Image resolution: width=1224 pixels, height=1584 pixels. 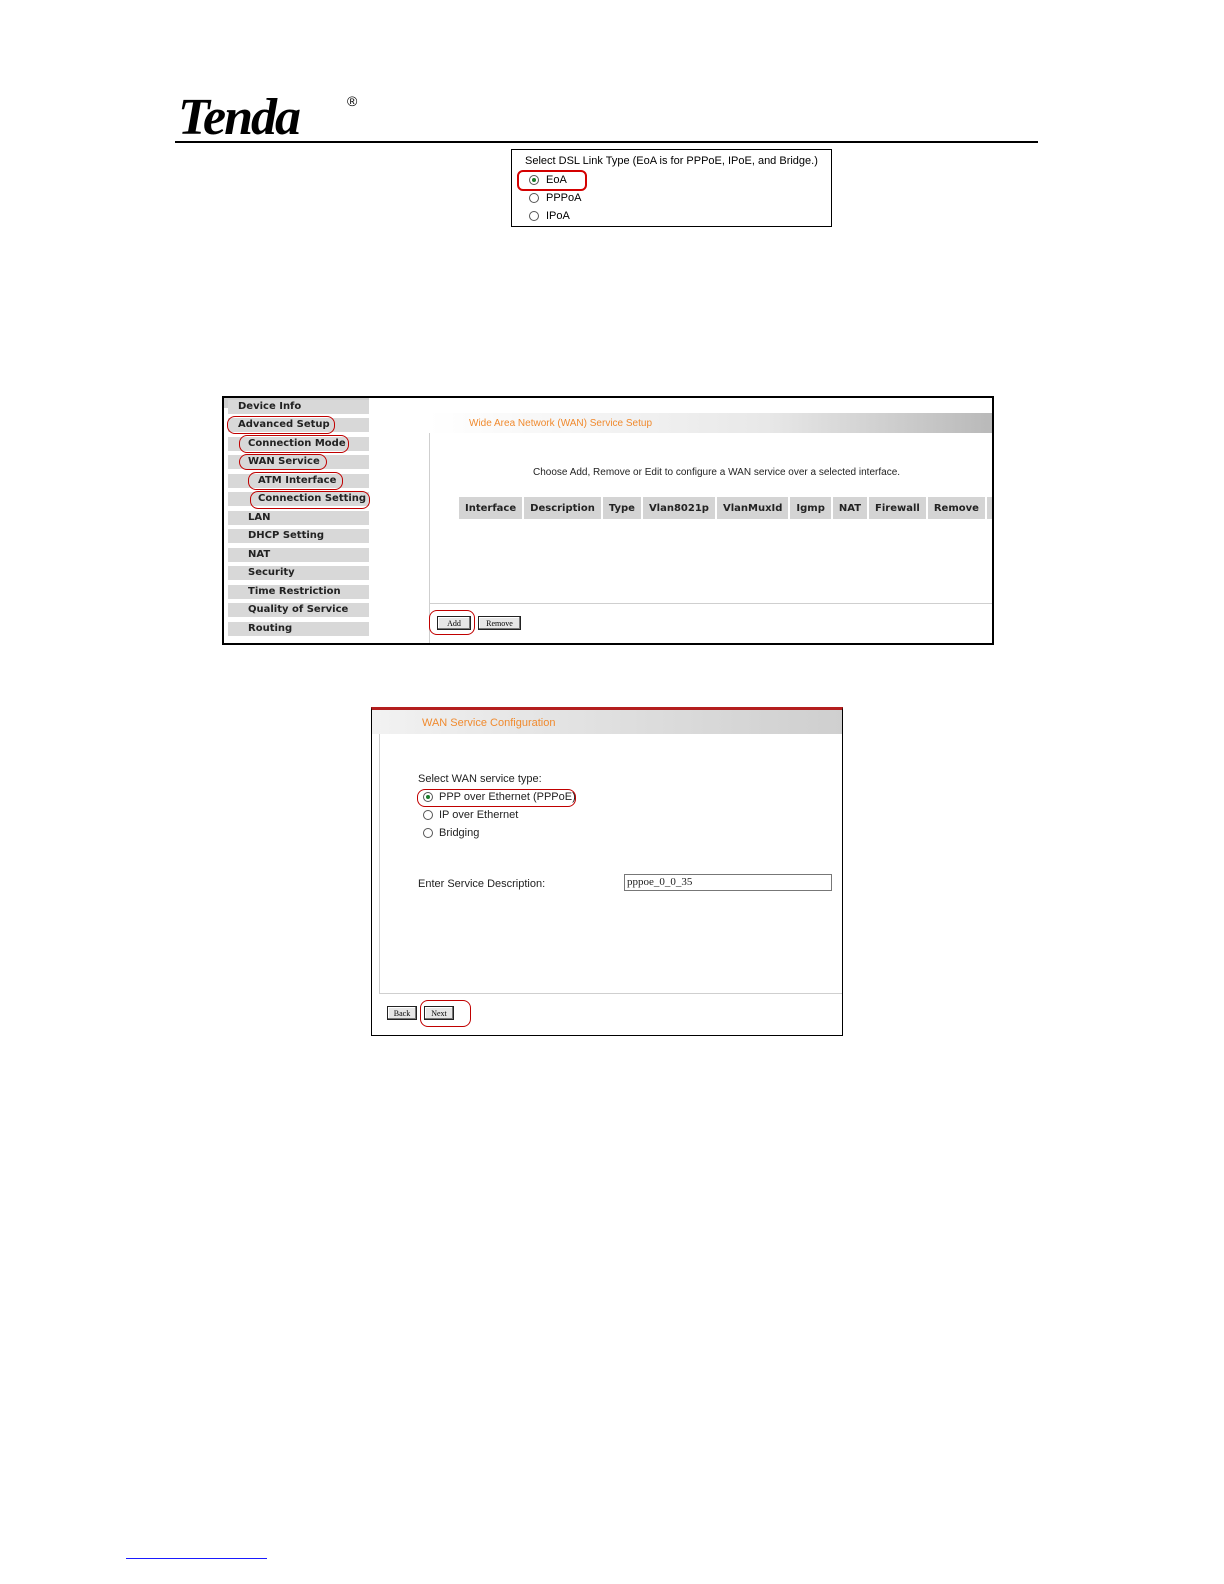 What do you see at coordinates (310, 500) in the screenshot?
I see `connection-setting-highlight` at bounding box center [310, 500].